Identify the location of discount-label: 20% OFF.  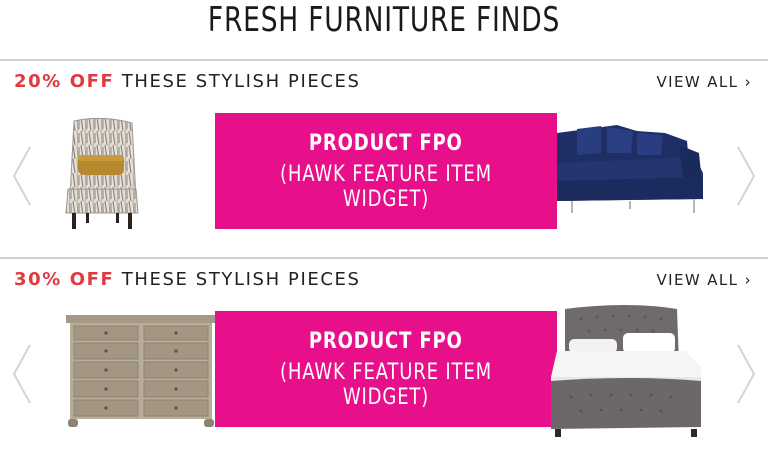
(64, 81).